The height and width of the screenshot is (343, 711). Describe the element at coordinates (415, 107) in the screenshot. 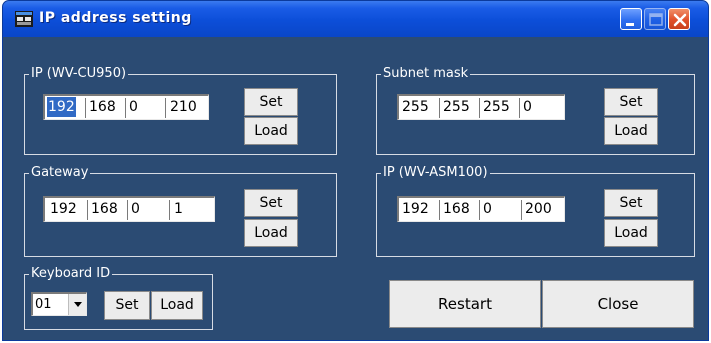

I see `subnet-octet-1: 255` at that location.